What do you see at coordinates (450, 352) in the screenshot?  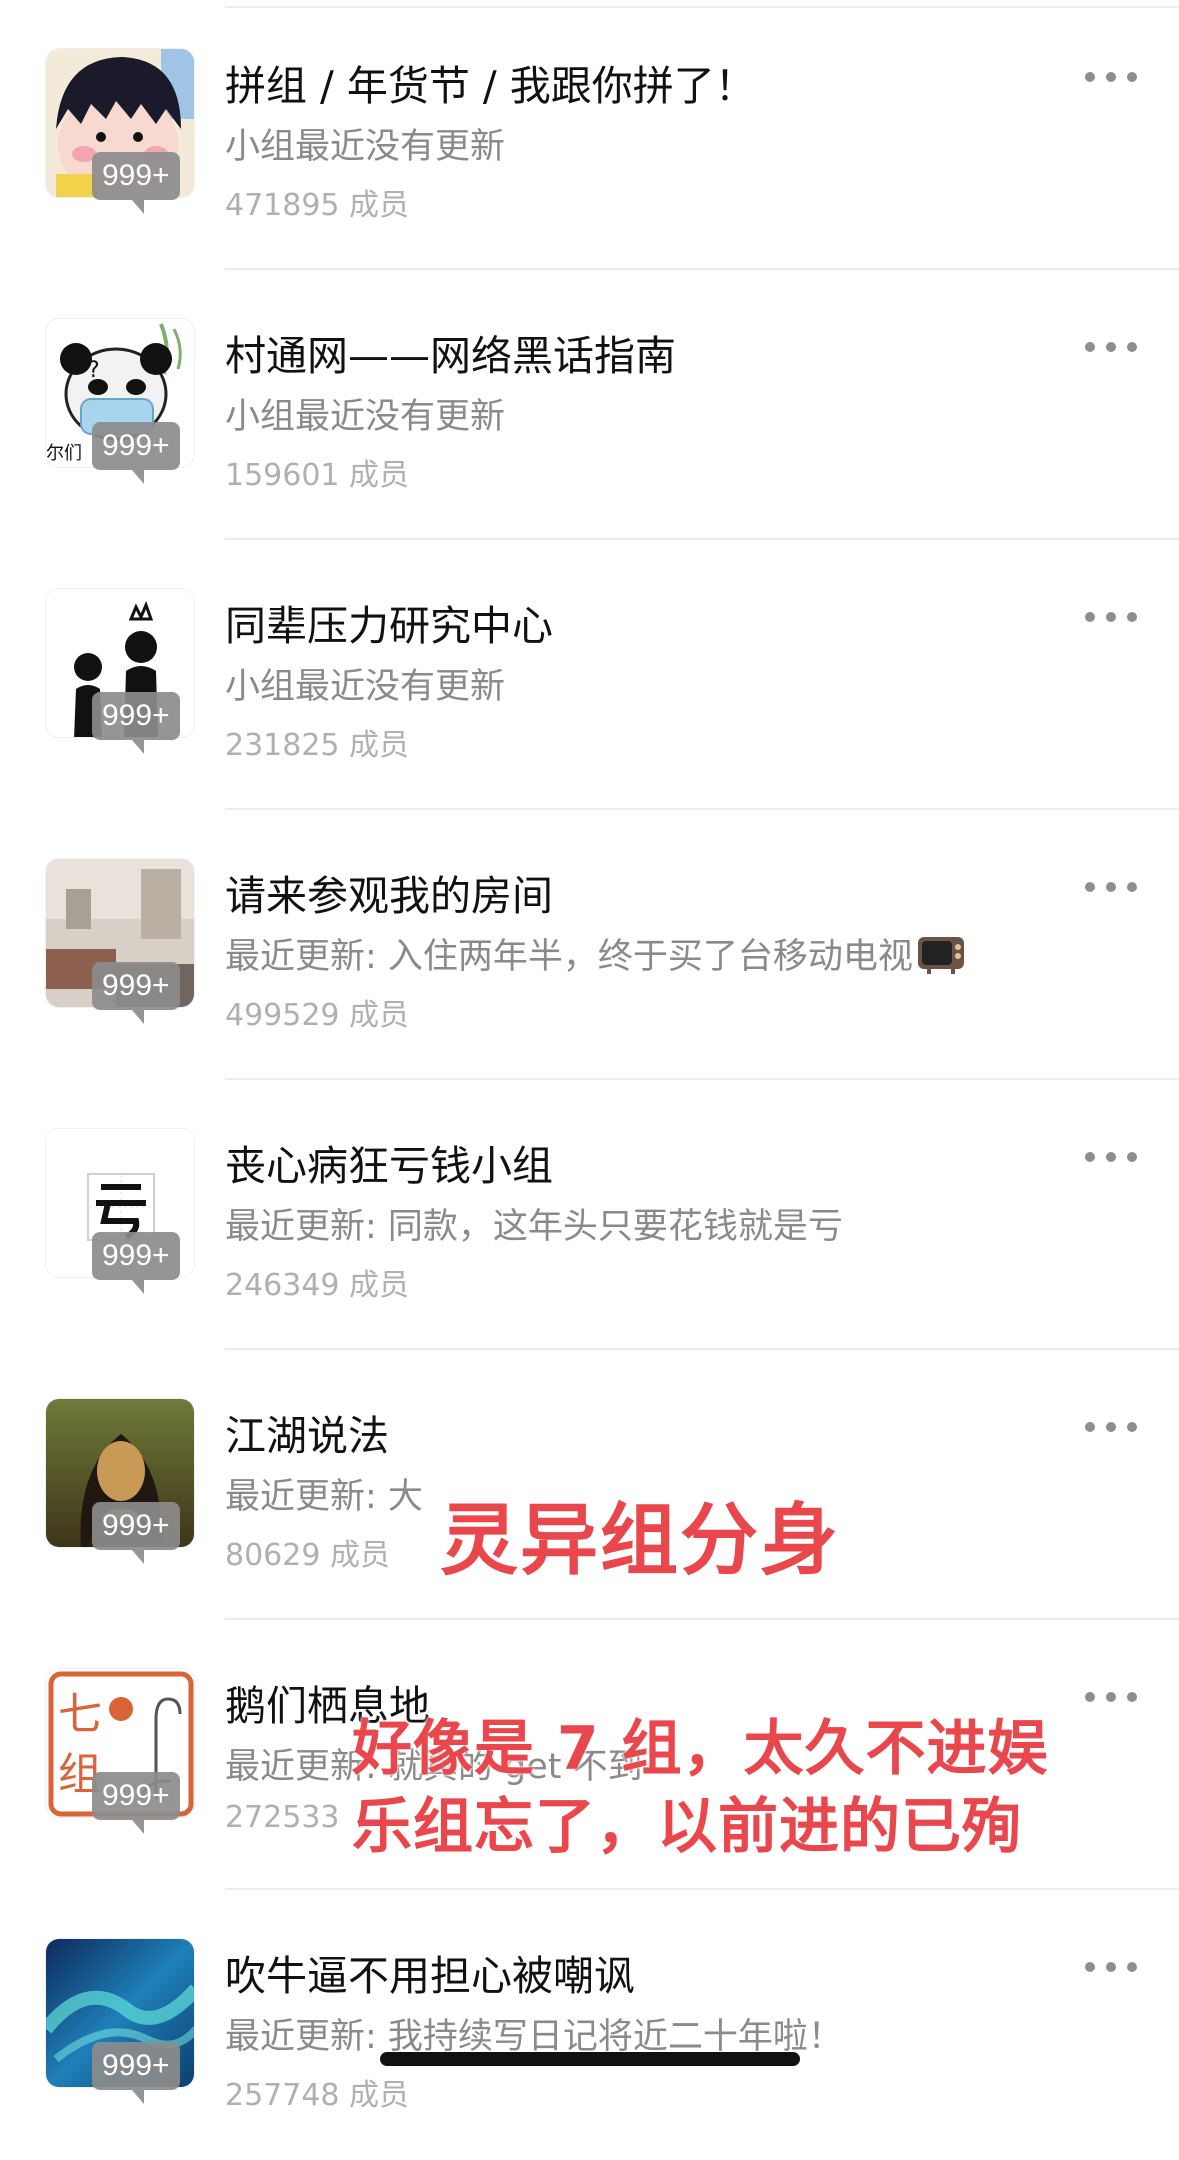 I see `group-name: 村通网——网络黑话指南` at bounding box center [450, 352].